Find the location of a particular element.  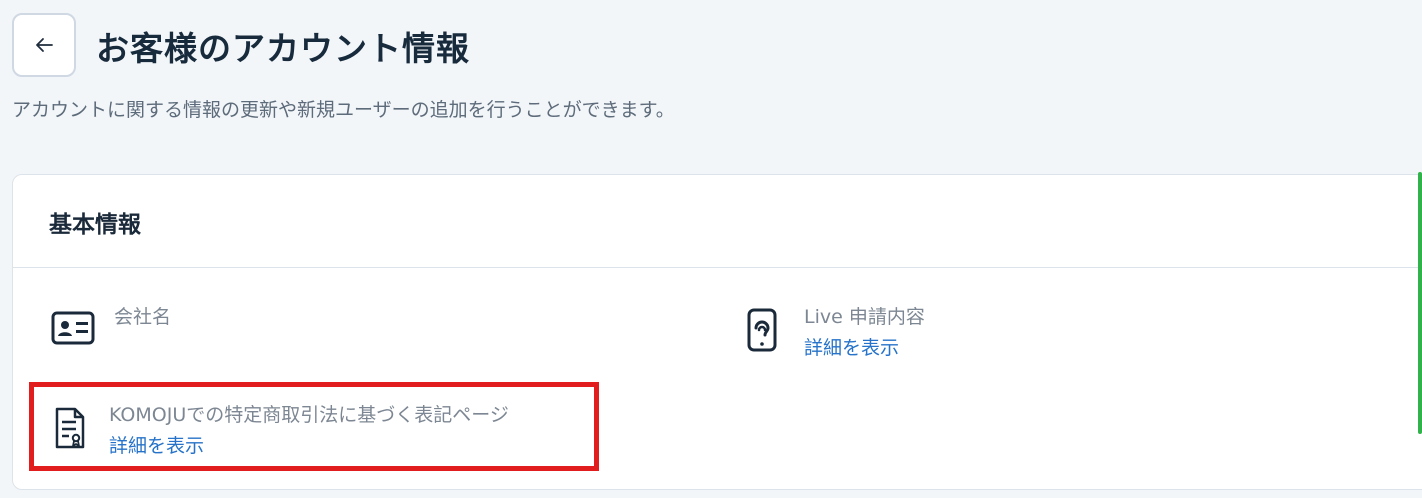

divider is located at coordinates (717, 267).